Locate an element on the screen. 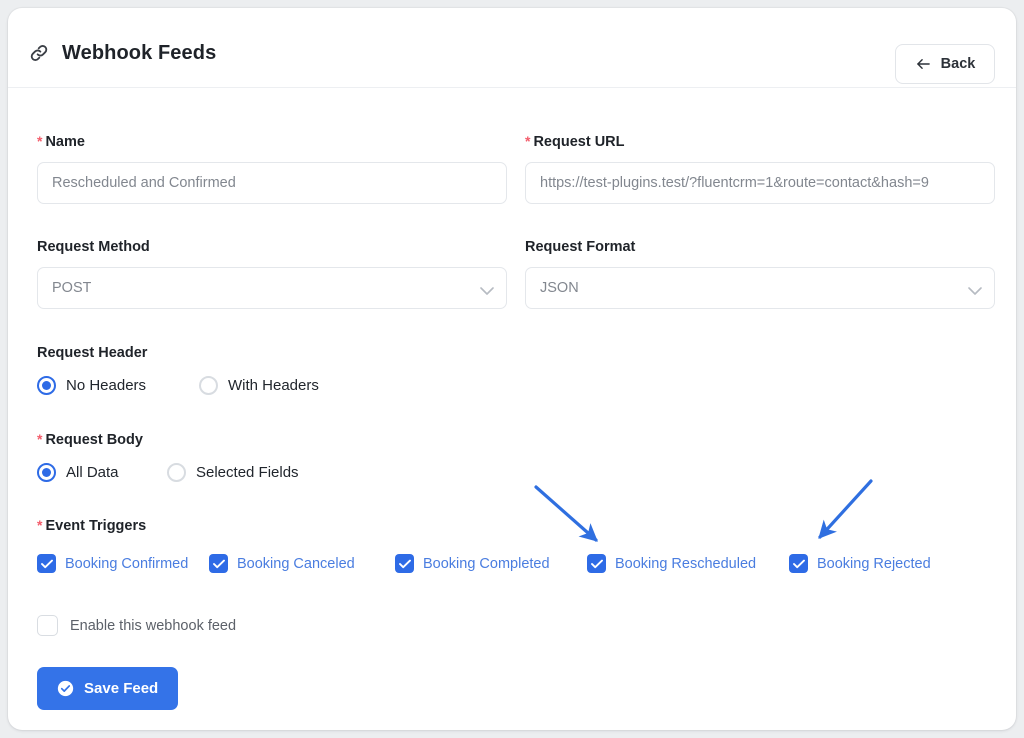 The image size is (1024, 738). name-label: * Name is located at coordinates (272, 141).